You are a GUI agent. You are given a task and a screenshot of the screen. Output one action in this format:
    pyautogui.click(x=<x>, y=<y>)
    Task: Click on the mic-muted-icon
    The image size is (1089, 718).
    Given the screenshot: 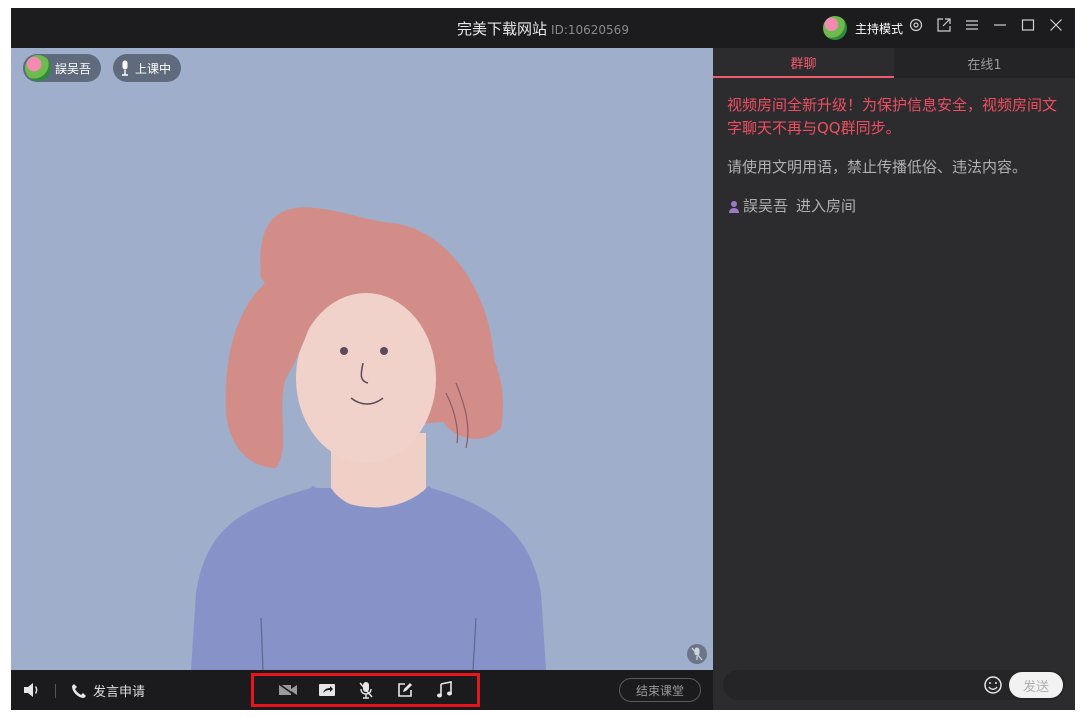 What is the action you would take?
    pyautogui.click(x=697, y=654)
    